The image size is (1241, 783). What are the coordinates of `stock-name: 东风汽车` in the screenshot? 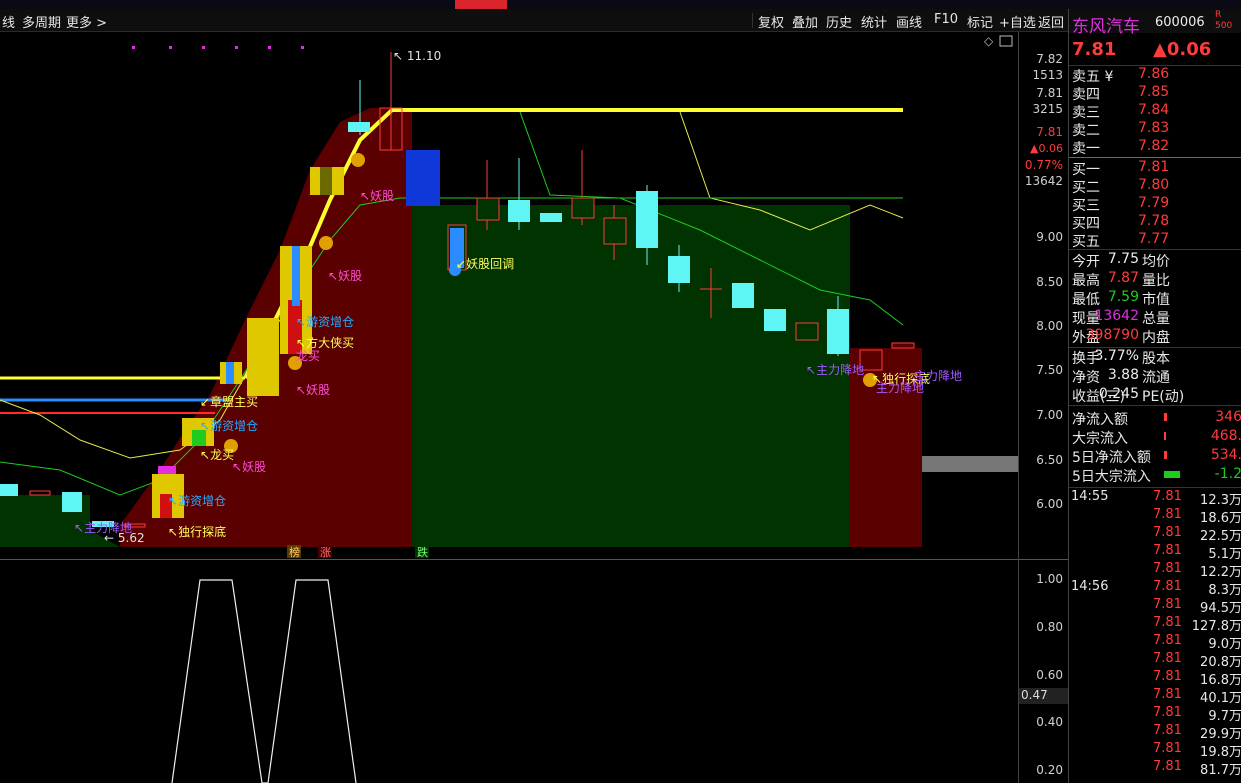 It's located at (1106, 27).